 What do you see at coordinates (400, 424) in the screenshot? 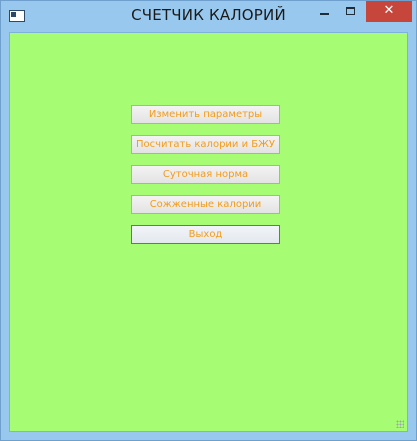
I see `resize-grip-icon` at bounding box center [400, 424].